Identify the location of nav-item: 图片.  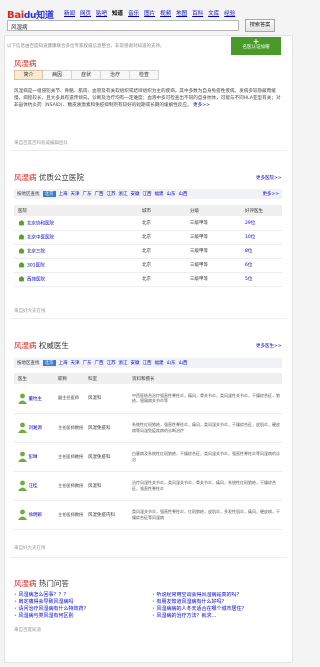
(149, 13).